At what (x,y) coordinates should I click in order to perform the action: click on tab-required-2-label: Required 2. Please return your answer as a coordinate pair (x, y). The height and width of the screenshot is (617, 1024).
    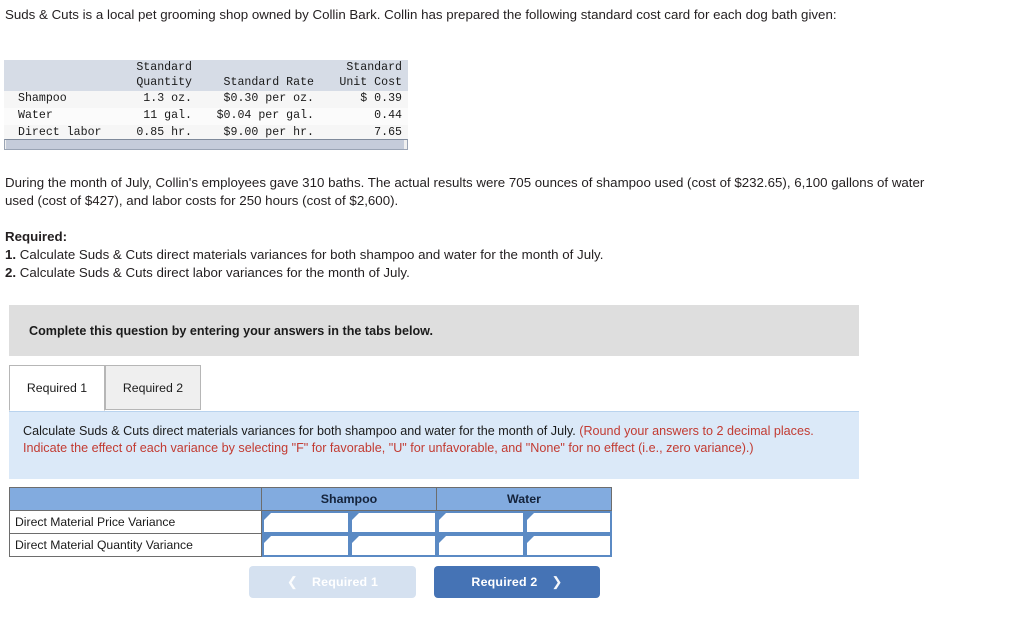
    Looking at the image, I should click on (153, 387).